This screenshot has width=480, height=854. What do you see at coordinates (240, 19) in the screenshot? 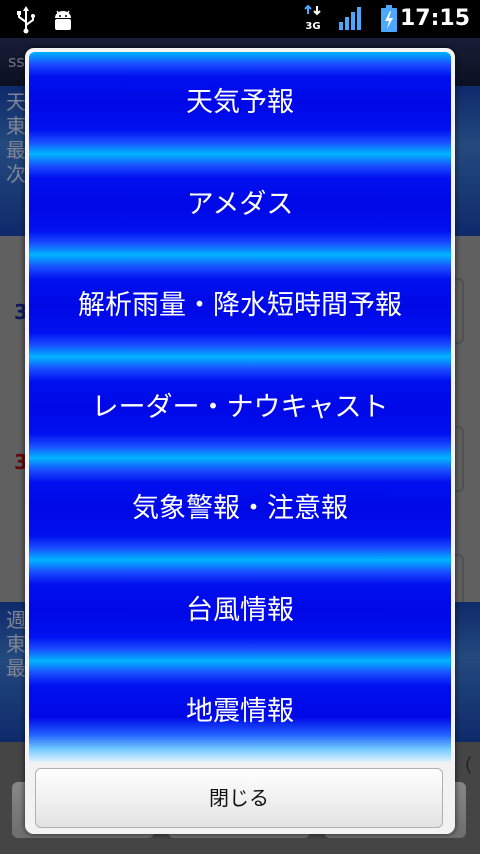
I see `status-bar: 3G 17:15` at bounding box center [240, 19].